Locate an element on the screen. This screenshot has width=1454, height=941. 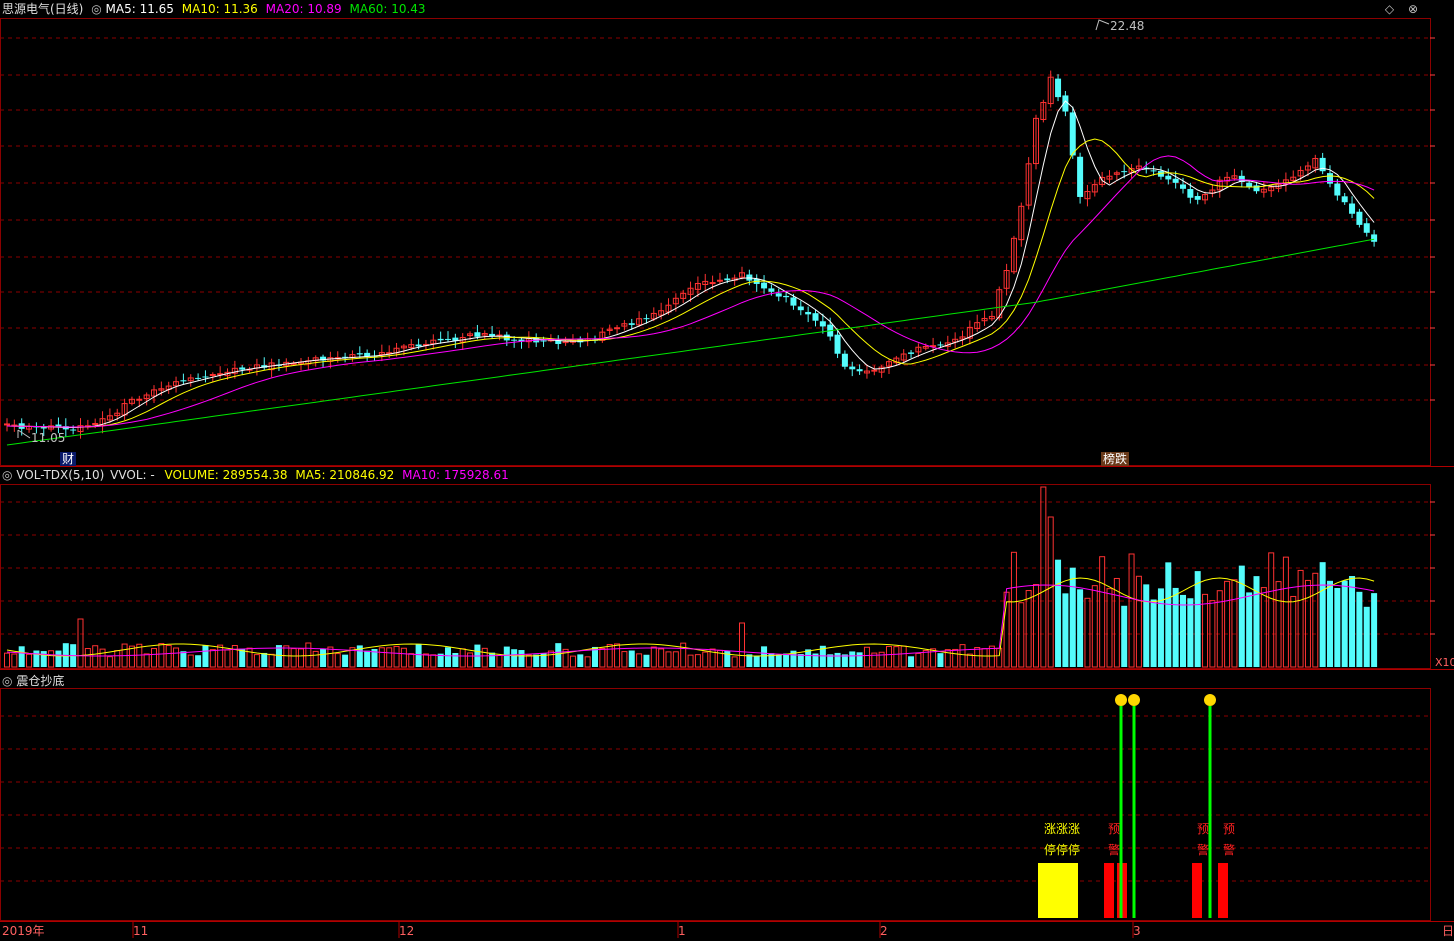
limit-up-block is located at coordinates (1058, 890).